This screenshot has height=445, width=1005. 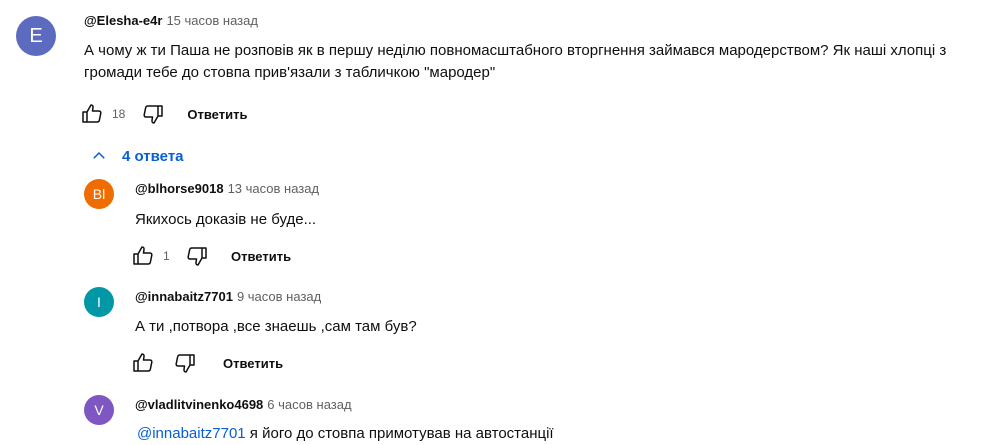 What do you see at coordinates (179, 188) in the screenshot?
I see `author-handle: @blhorse9018` at bounding box center [179, 188].